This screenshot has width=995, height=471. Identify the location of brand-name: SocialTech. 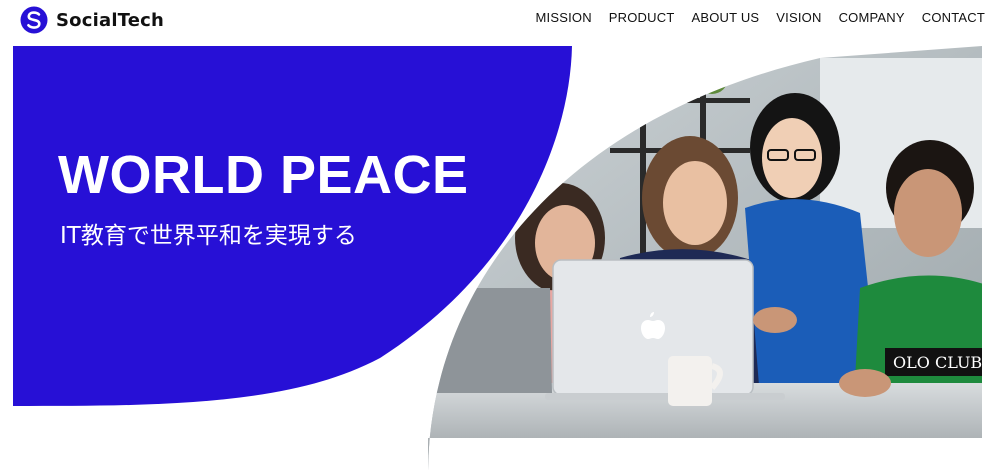
(110, 20).